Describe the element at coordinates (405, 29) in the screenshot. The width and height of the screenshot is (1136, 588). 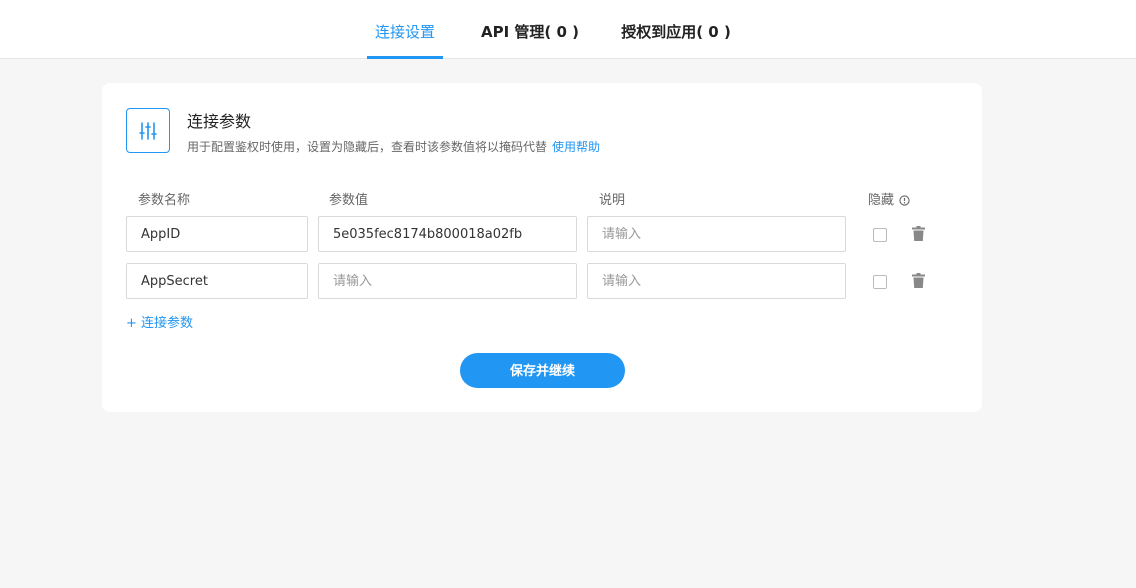
I see `tab-connection-settings: 连接设置` at that location.